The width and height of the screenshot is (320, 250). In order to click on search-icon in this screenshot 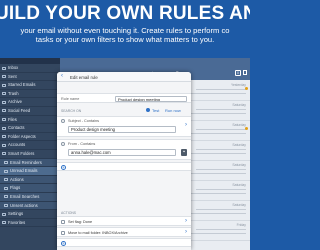, I will do `click(6, 197)`.